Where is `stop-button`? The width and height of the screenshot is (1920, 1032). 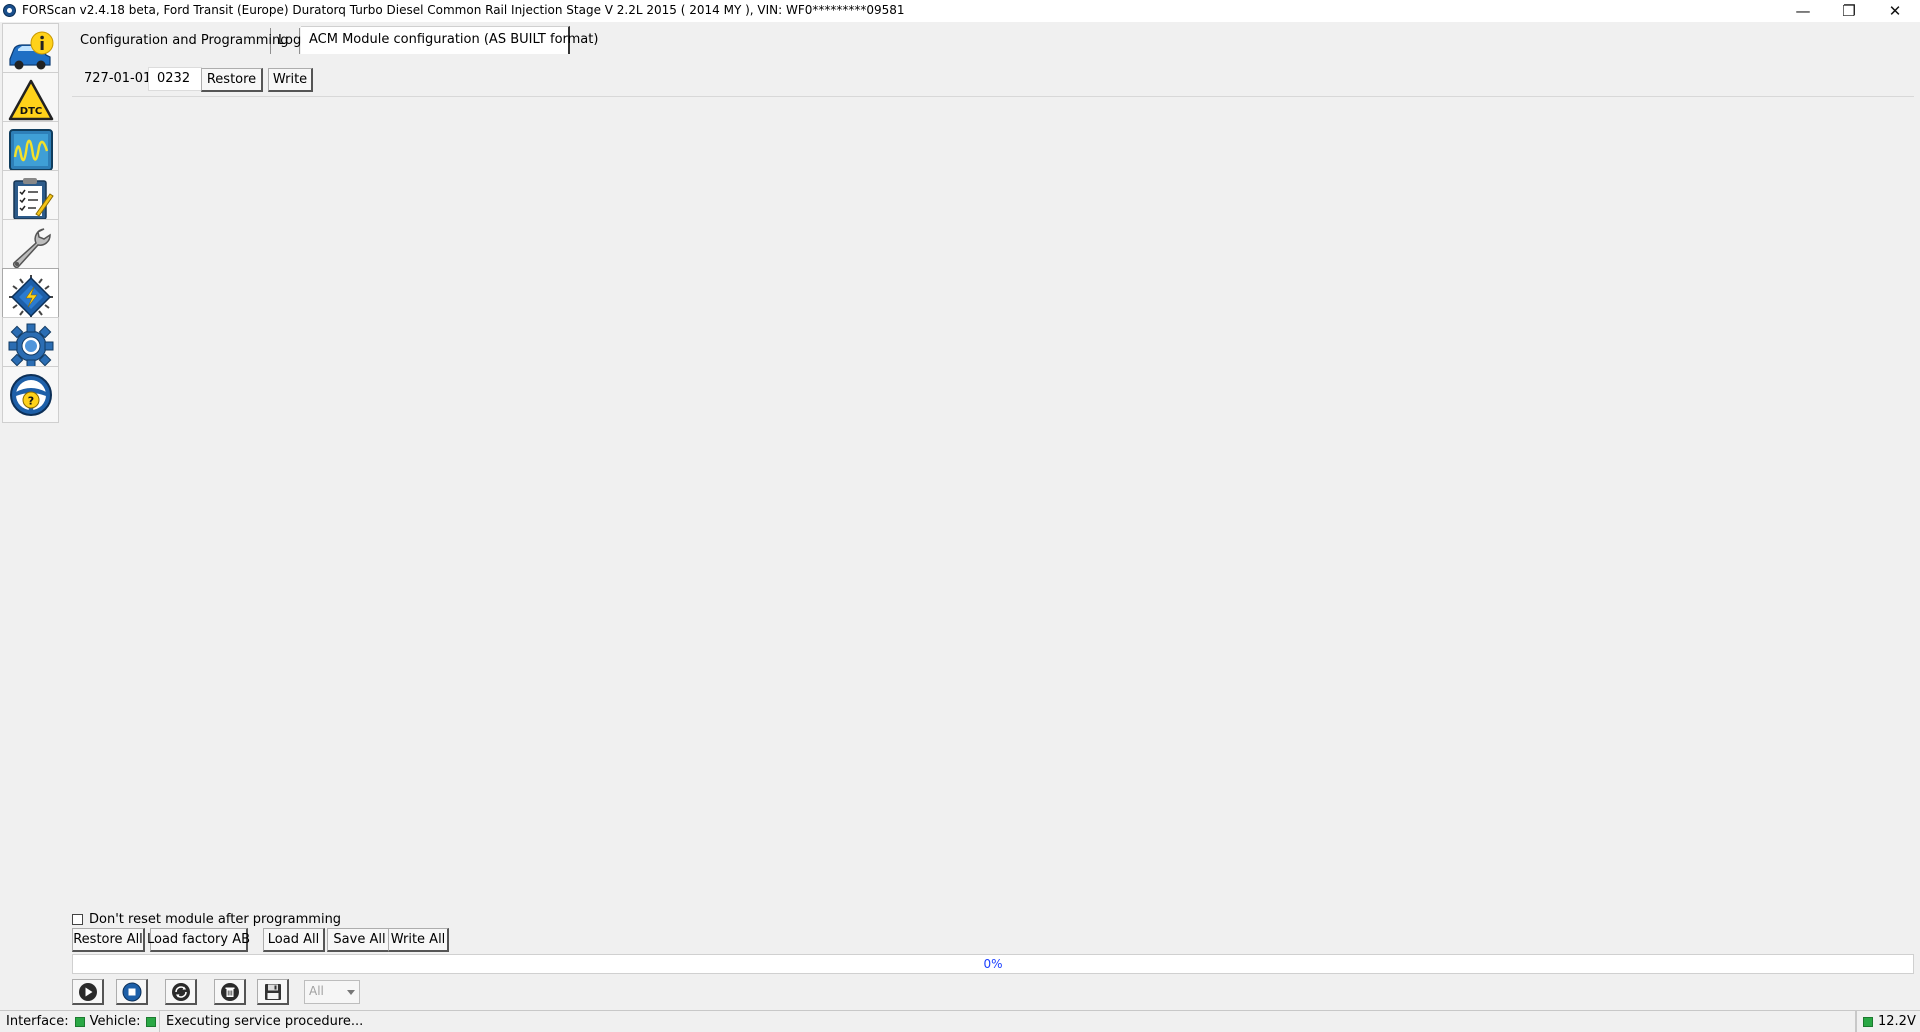 stop-button is located at coordinates (132, 992).